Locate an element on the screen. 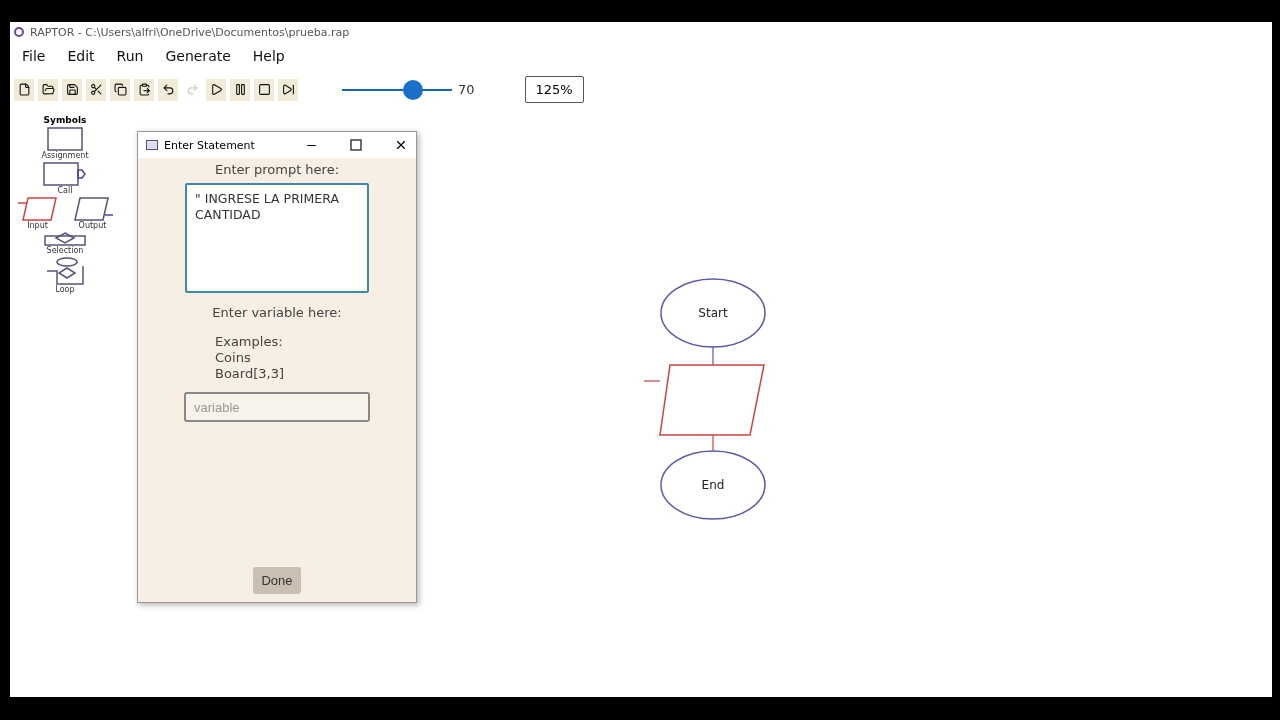  menu-item: Edit is located at coordinates (81, 56).